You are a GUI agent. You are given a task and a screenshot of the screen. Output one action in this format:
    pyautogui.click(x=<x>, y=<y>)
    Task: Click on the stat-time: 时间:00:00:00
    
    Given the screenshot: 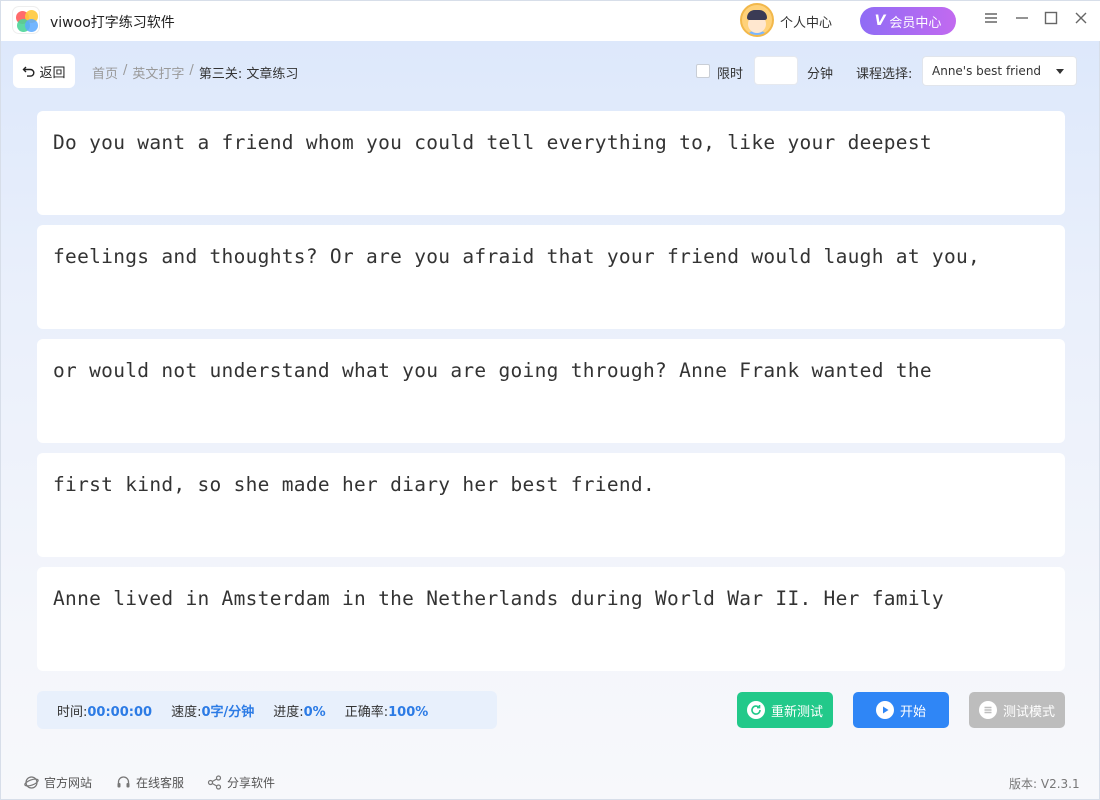 What is the action you would take?
    pyautogui.click(x=105, y=712)
    